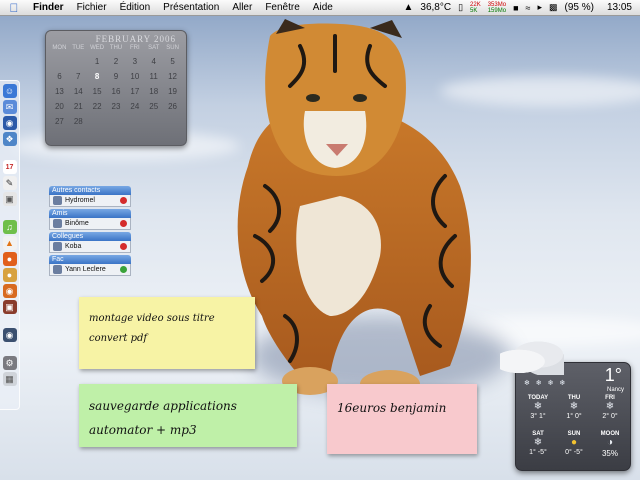 This screenshot has width=640, height=480. What do you see at coordinates (137, 7) in the screenshot?
I see `menu-edition: Édition` at bounding box center [137, 7].